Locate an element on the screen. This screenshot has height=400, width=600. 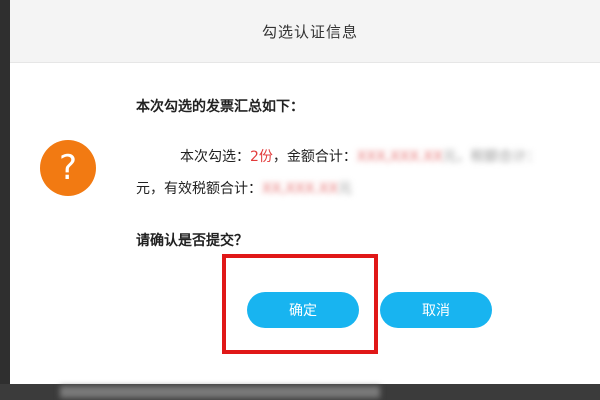
summary-line-2: 元，有效税额合计：XX,XXX.XX元 is located at coordinates (244, 188).